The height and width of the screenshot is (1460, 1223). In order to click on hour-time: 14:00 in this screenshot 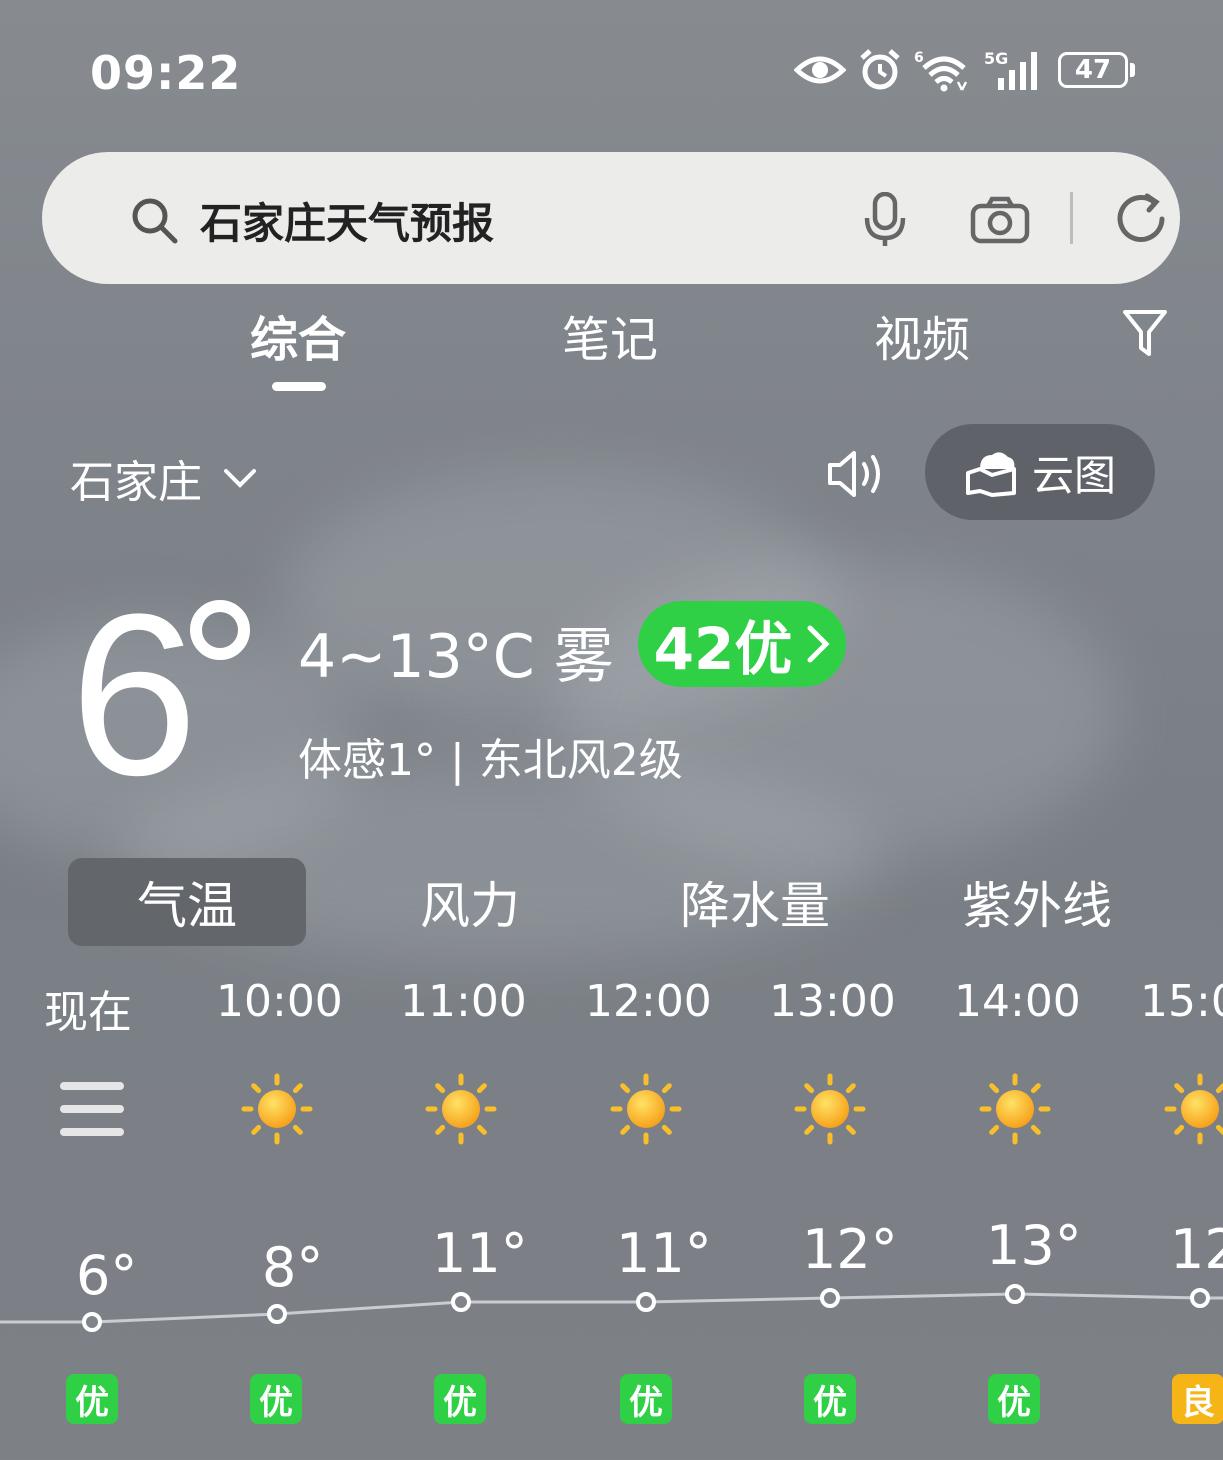, I will do `click(1017, 1001)`.